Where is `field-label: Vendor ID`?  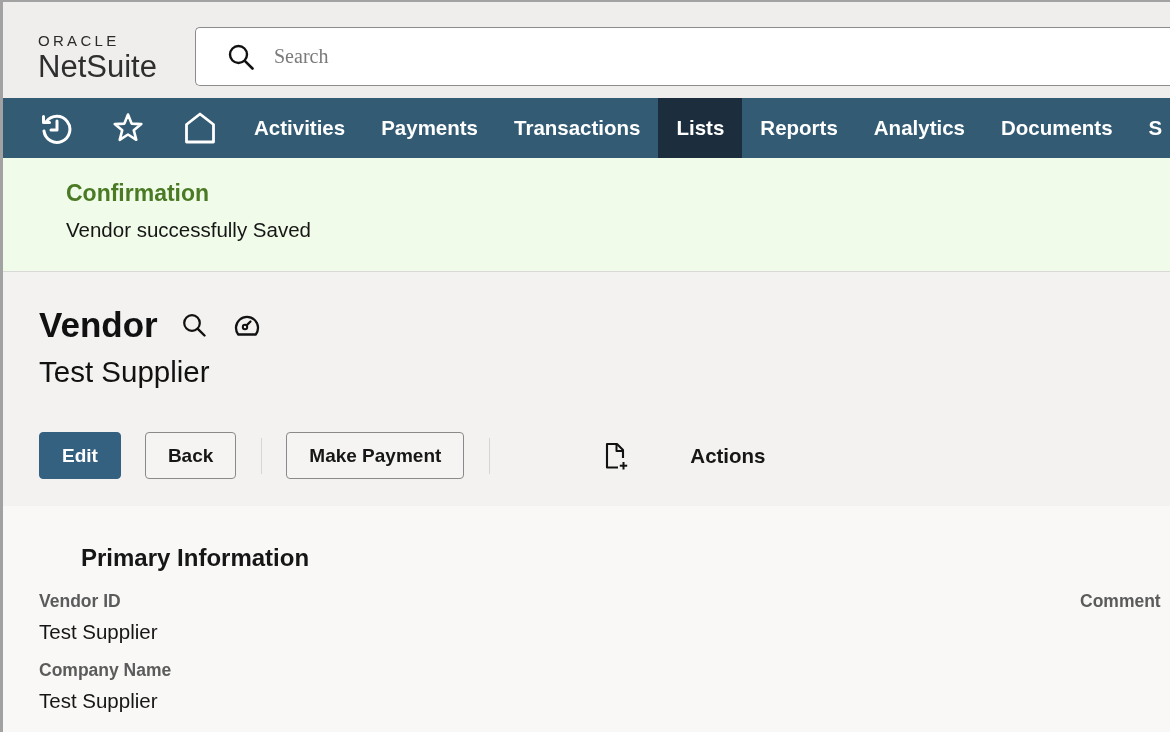 field-label: Vendor ID is located at coordinates (80, 601).